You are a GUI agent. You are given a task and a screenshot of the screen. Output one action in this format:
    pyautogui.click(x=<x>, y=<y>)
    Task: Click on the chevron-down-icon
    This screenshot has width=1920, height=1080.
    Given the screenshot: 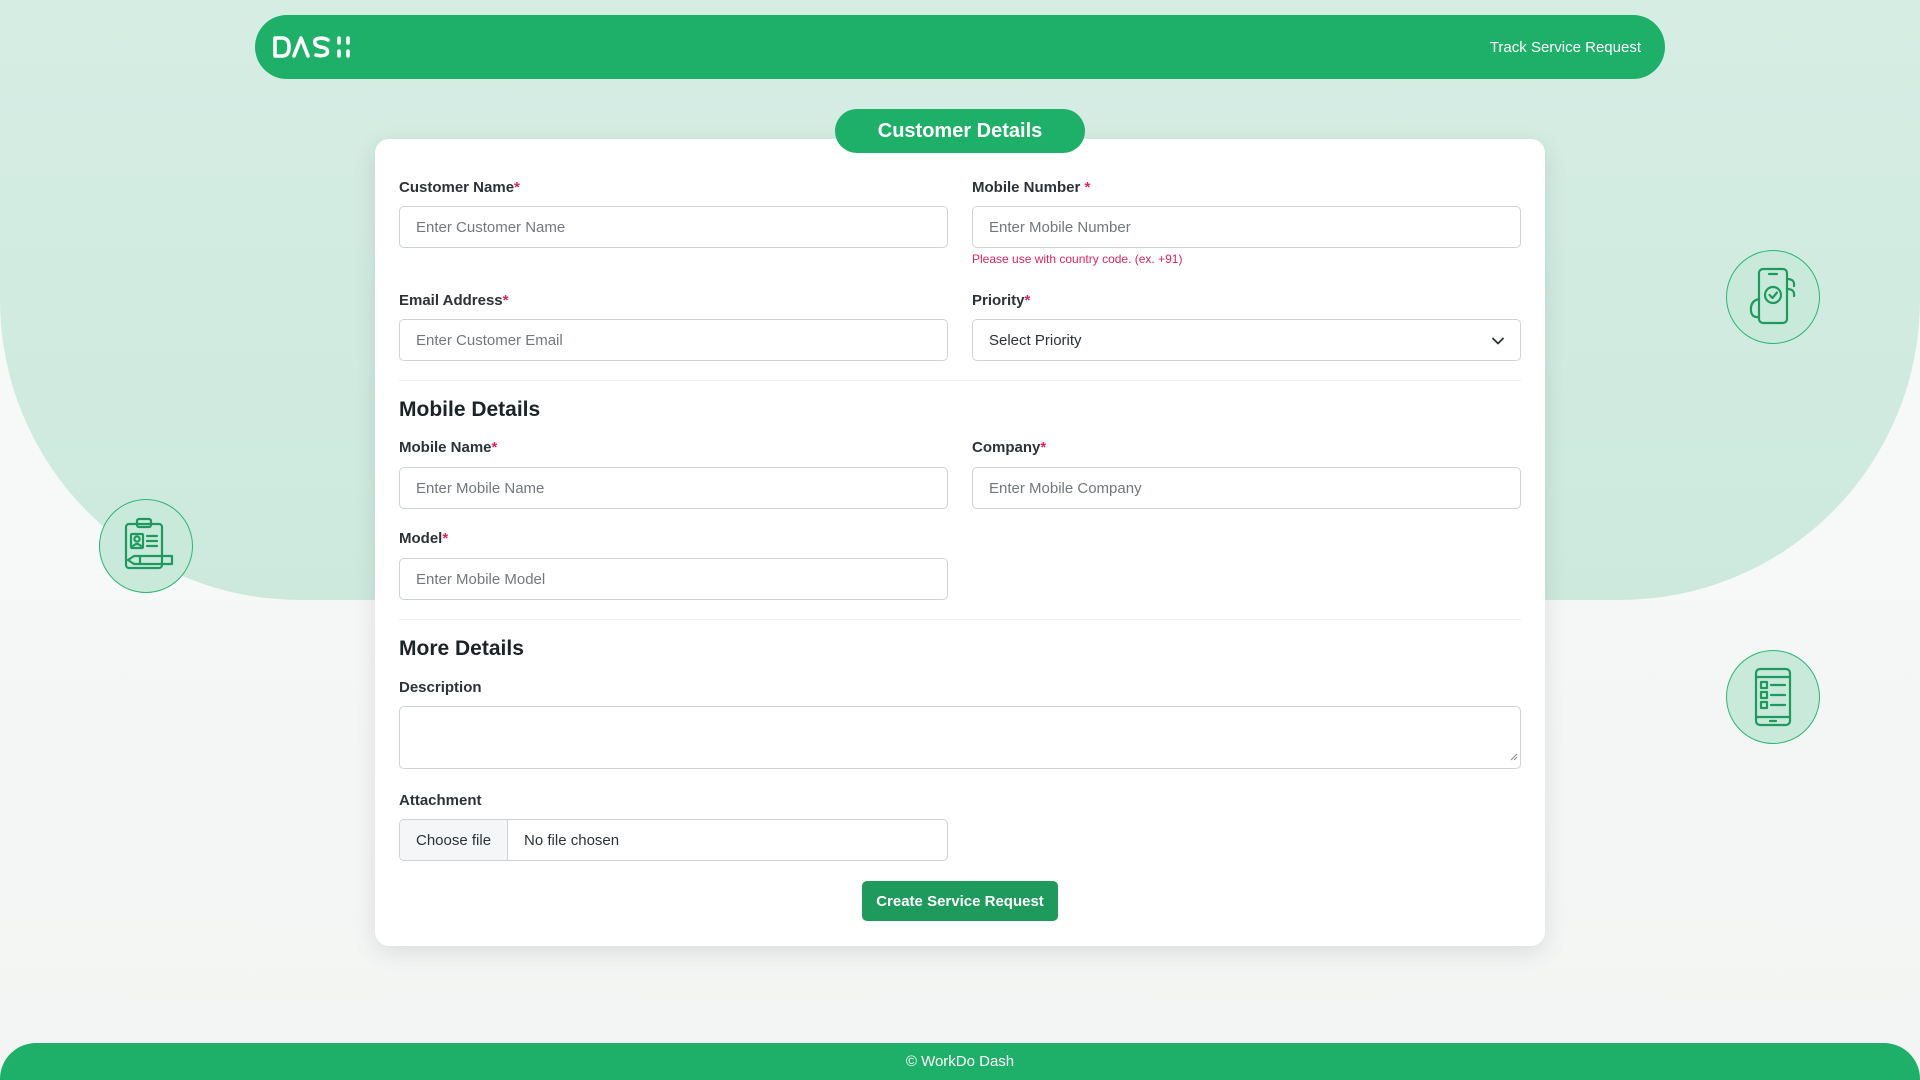 What is the action you would take?
    pyautogui.click(x=1498, y=340)
    